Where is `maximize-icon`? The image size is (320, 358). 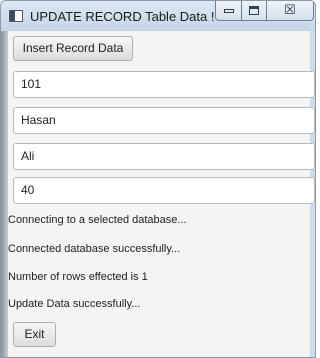
maximize-icon is located at coordinates (254, 10).